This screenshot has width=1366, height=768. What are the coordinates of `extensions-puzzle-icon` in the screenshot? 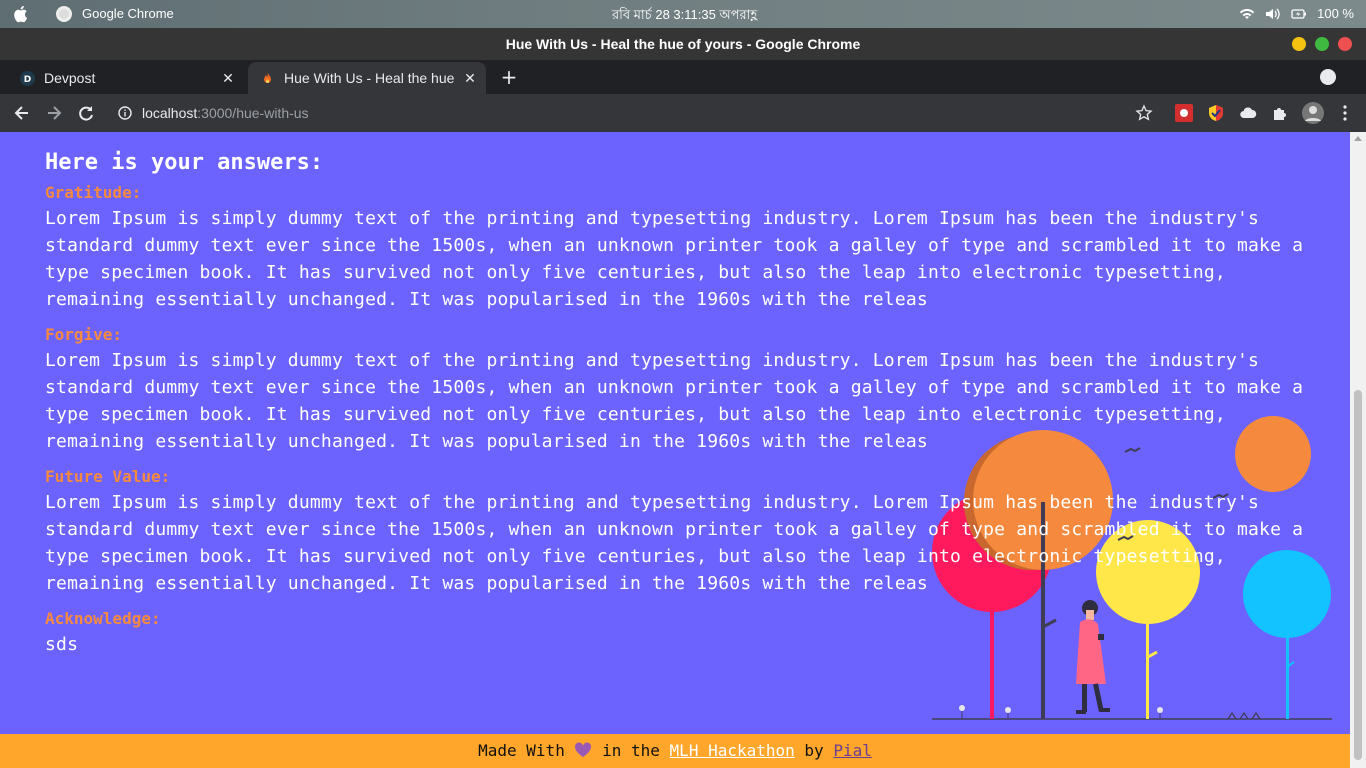 It's located at (1280, 113).